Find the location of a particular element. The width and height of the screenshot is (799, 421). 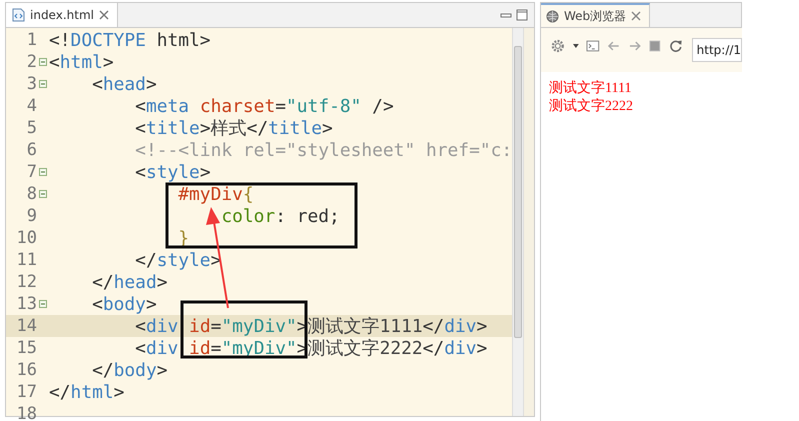

line-number: 4 is located at coordinates (31, 106).